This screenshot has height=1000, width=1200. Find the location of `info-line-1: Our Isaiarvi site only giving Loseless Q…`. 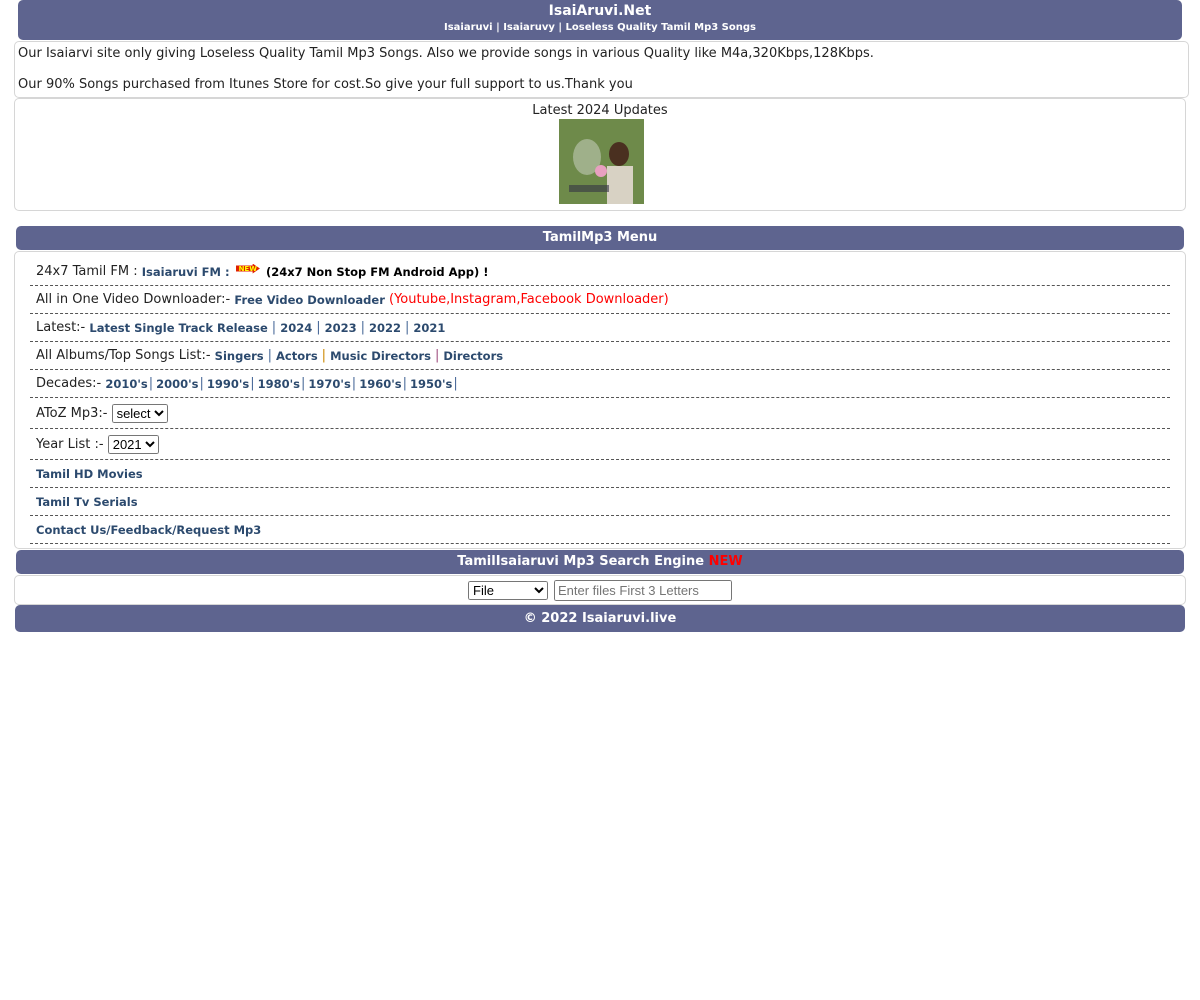

info-line-1: Our Isaiarvi site only giving Loseless Q… is located at coordinates (446, 53).